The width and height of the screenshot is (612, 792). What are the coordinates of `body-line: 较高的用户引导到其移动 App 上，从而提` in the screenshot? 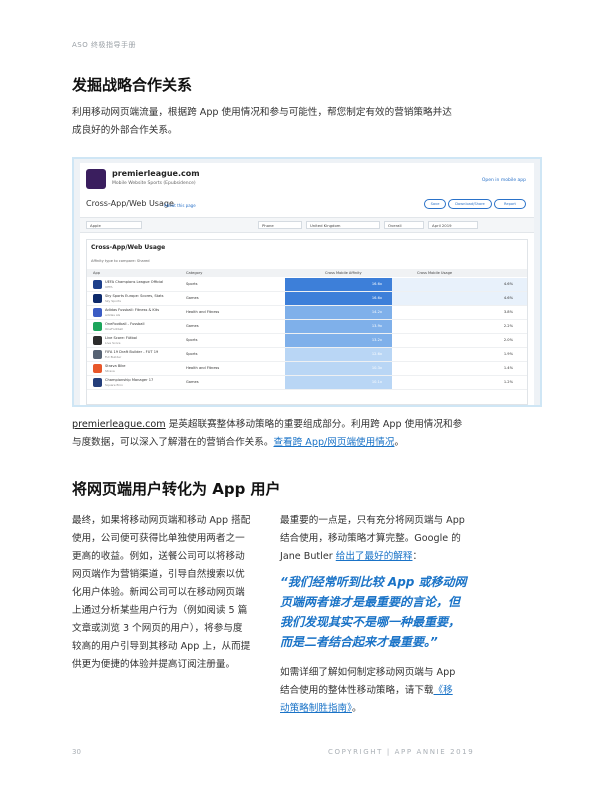 It's located at (161, 646).